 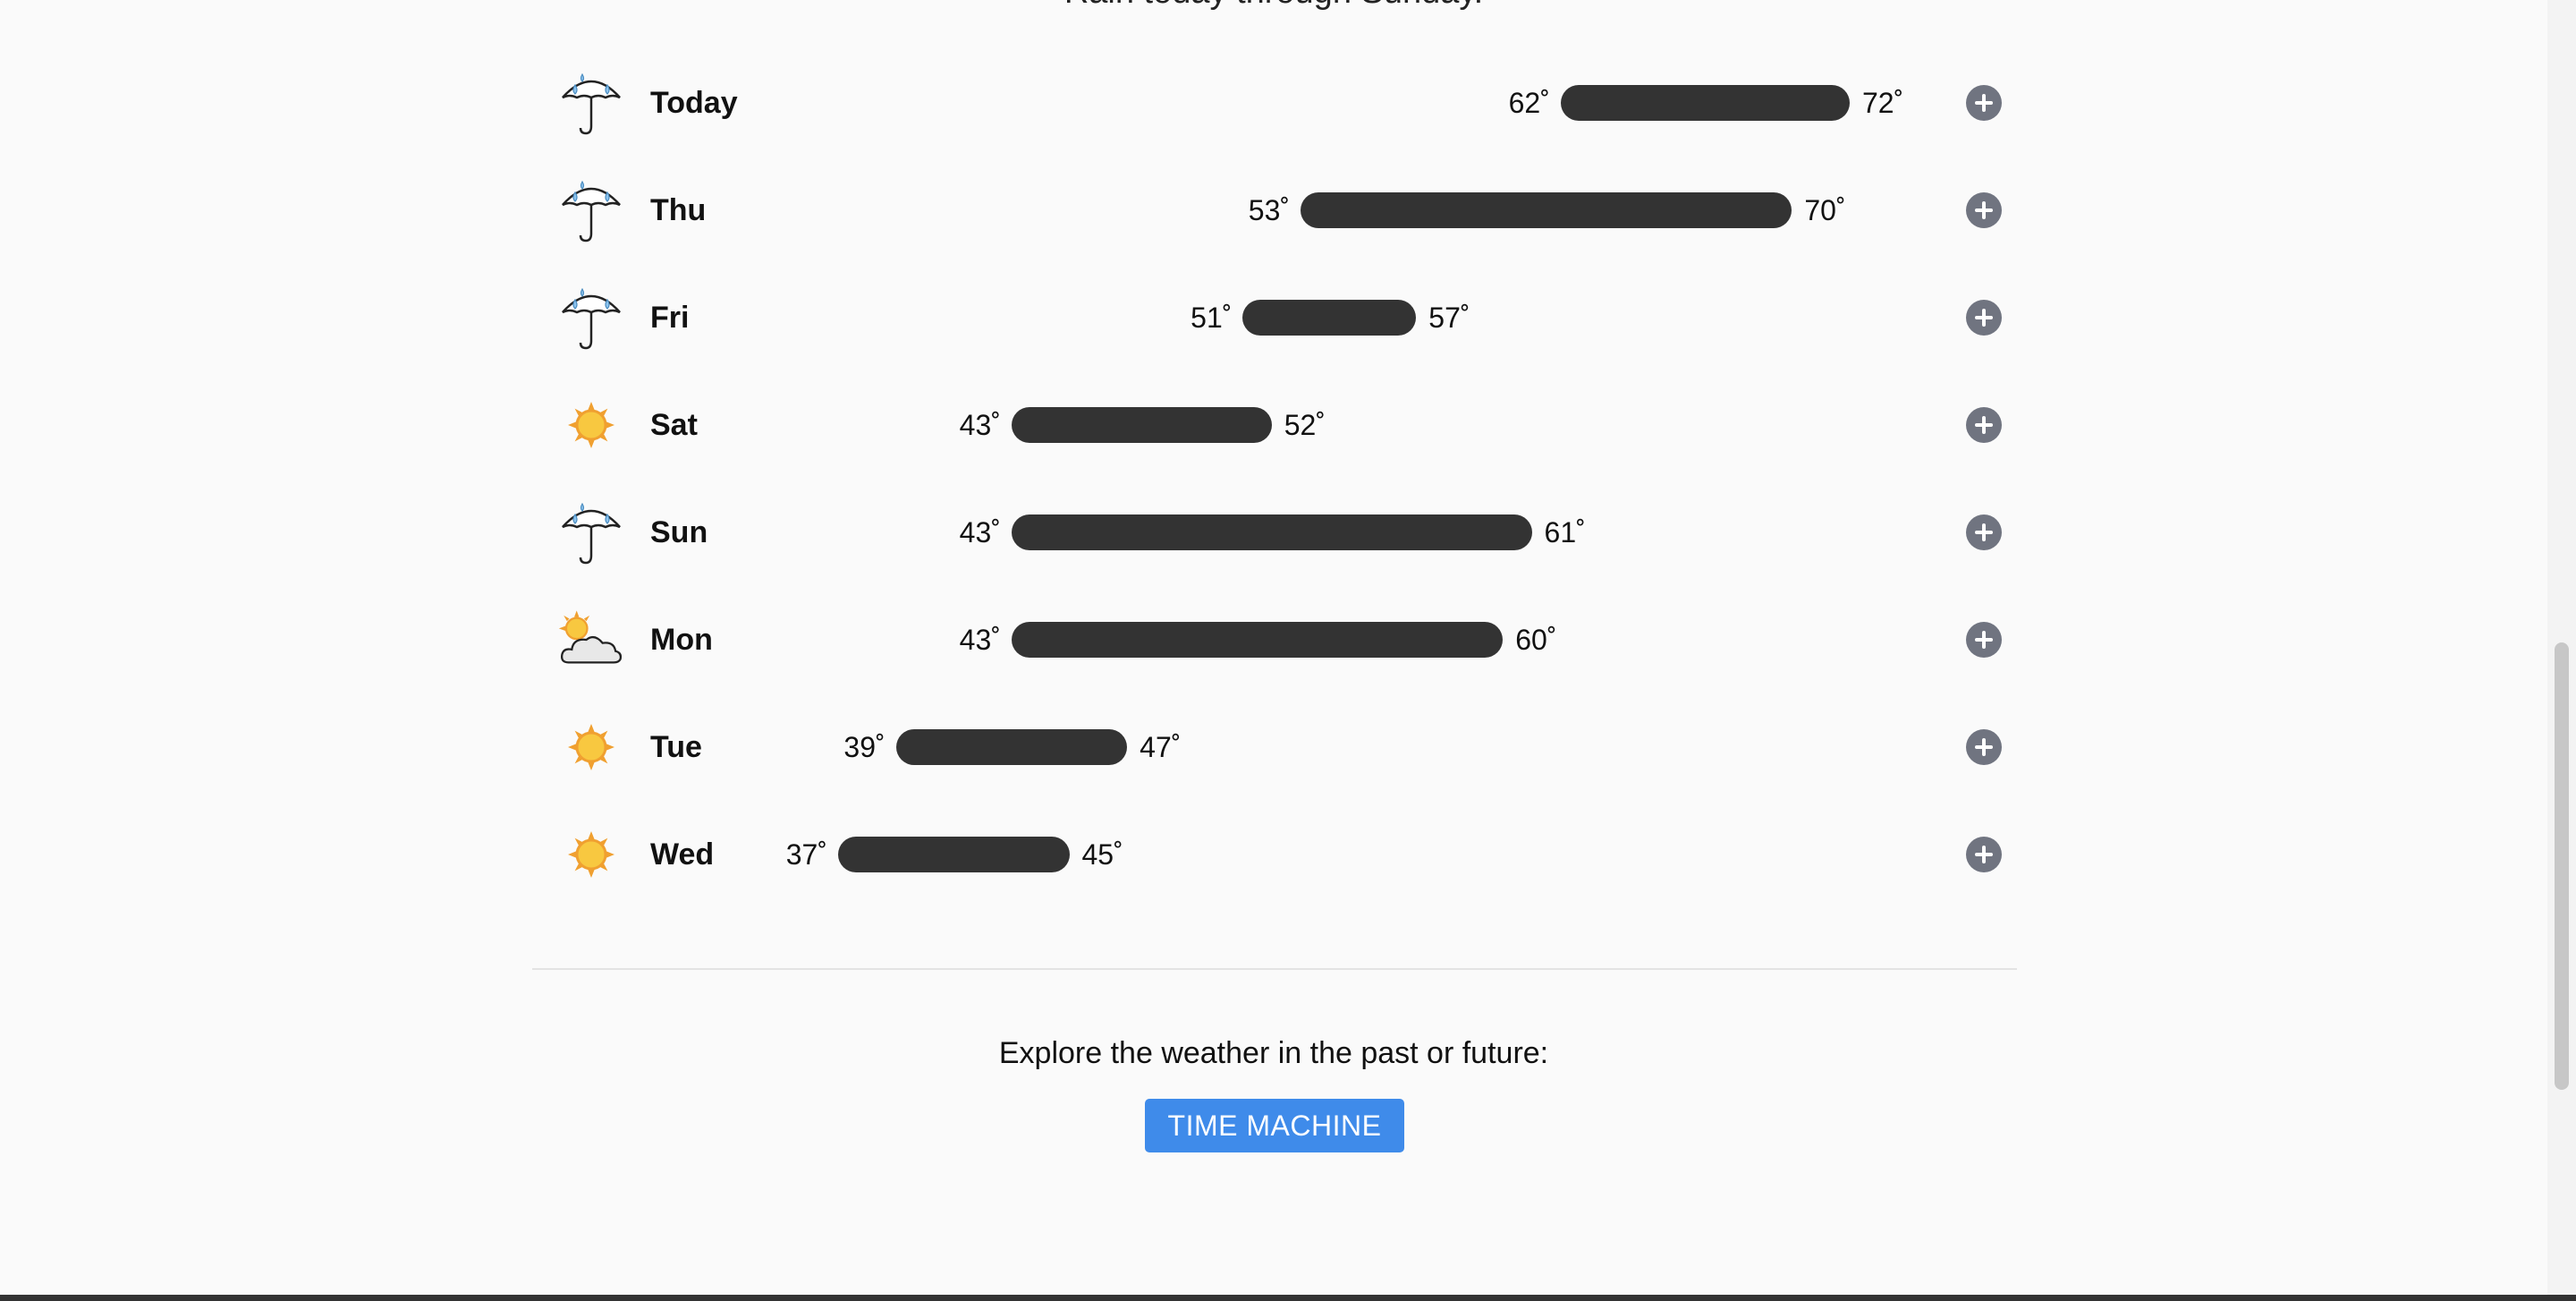 I want to click on temperature-range: 43˚ 52˚, so click(x=1274, y=425).